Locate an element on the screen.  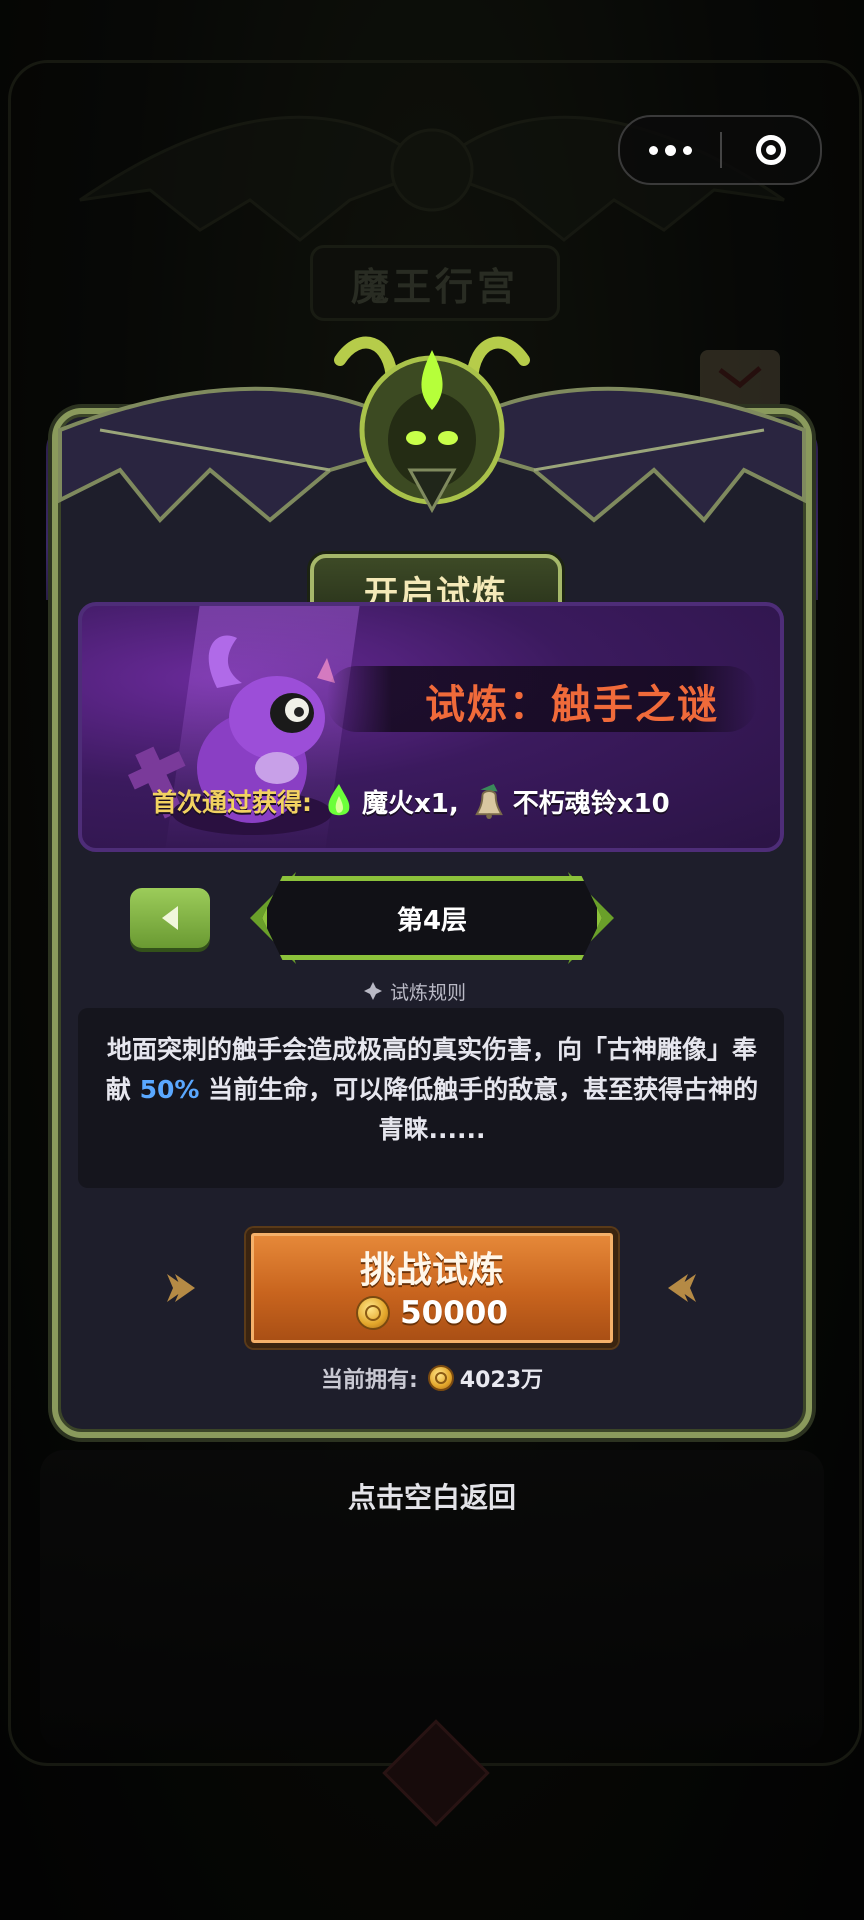
trial-banner: 试炼：触手之谜 首次通过获得: 魔火x1, 不朽魂铃x10 is located at coordinates (431, 727).